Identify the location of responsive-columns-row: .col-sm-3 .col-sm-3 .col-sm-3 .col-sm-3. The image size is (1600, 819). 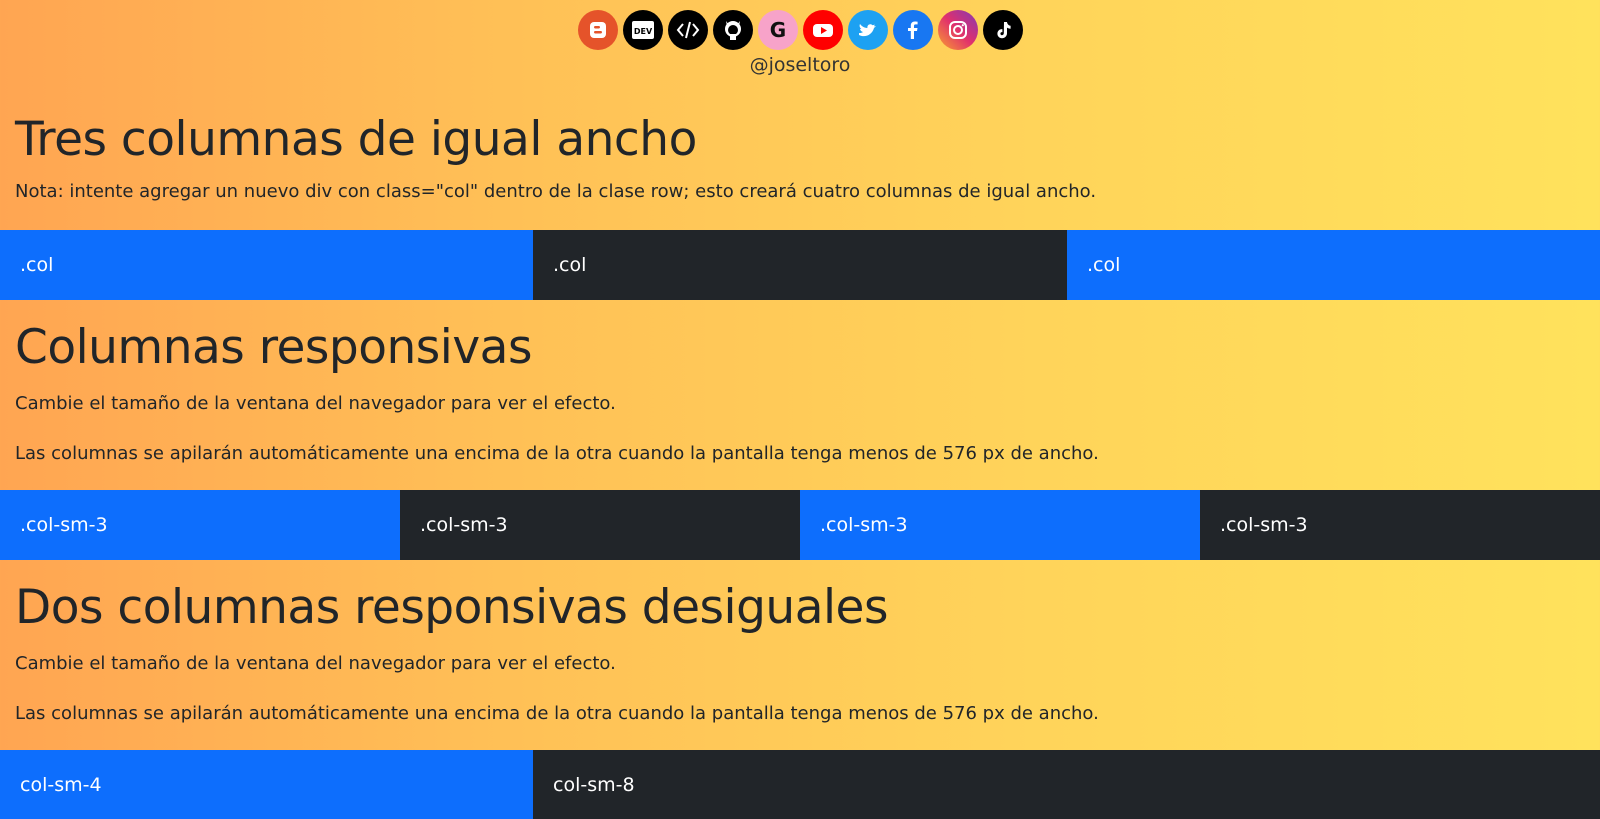
(800, 525).